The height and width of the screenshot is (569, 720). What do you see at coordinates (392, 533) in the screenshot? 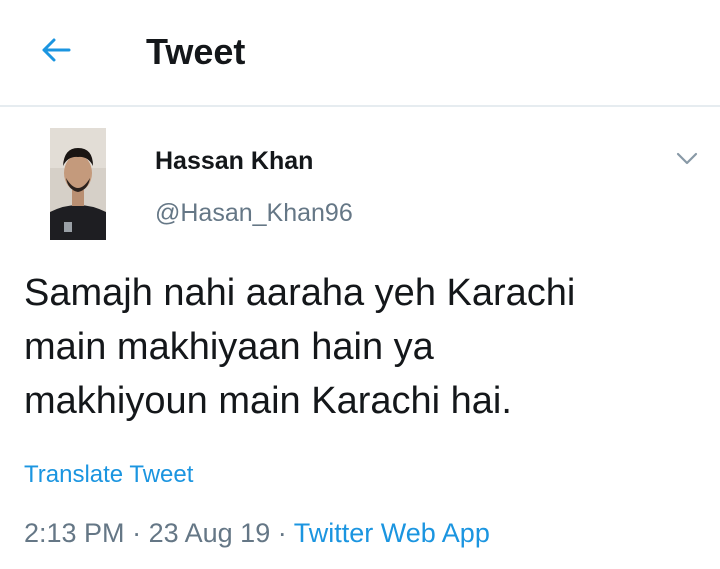
I see `tweet-source-link: Twitter Web App` at bounding box center [392, 533].